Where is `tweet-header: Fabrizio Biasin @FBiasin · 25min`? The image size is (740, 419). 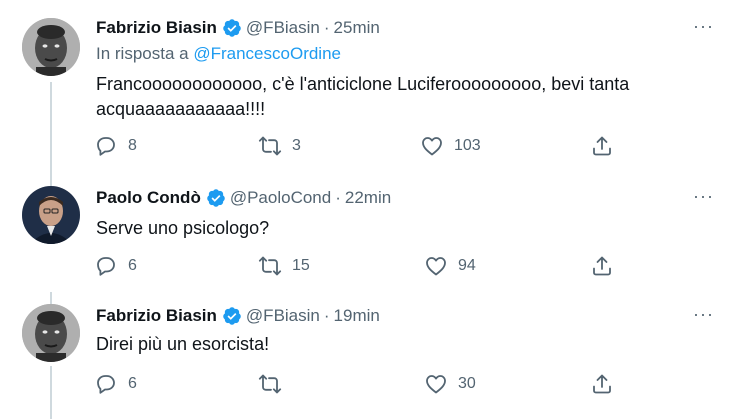
tweet-header: Fabrizio Biasin @FBiasin · 25min is located at coordinates (238, 28).